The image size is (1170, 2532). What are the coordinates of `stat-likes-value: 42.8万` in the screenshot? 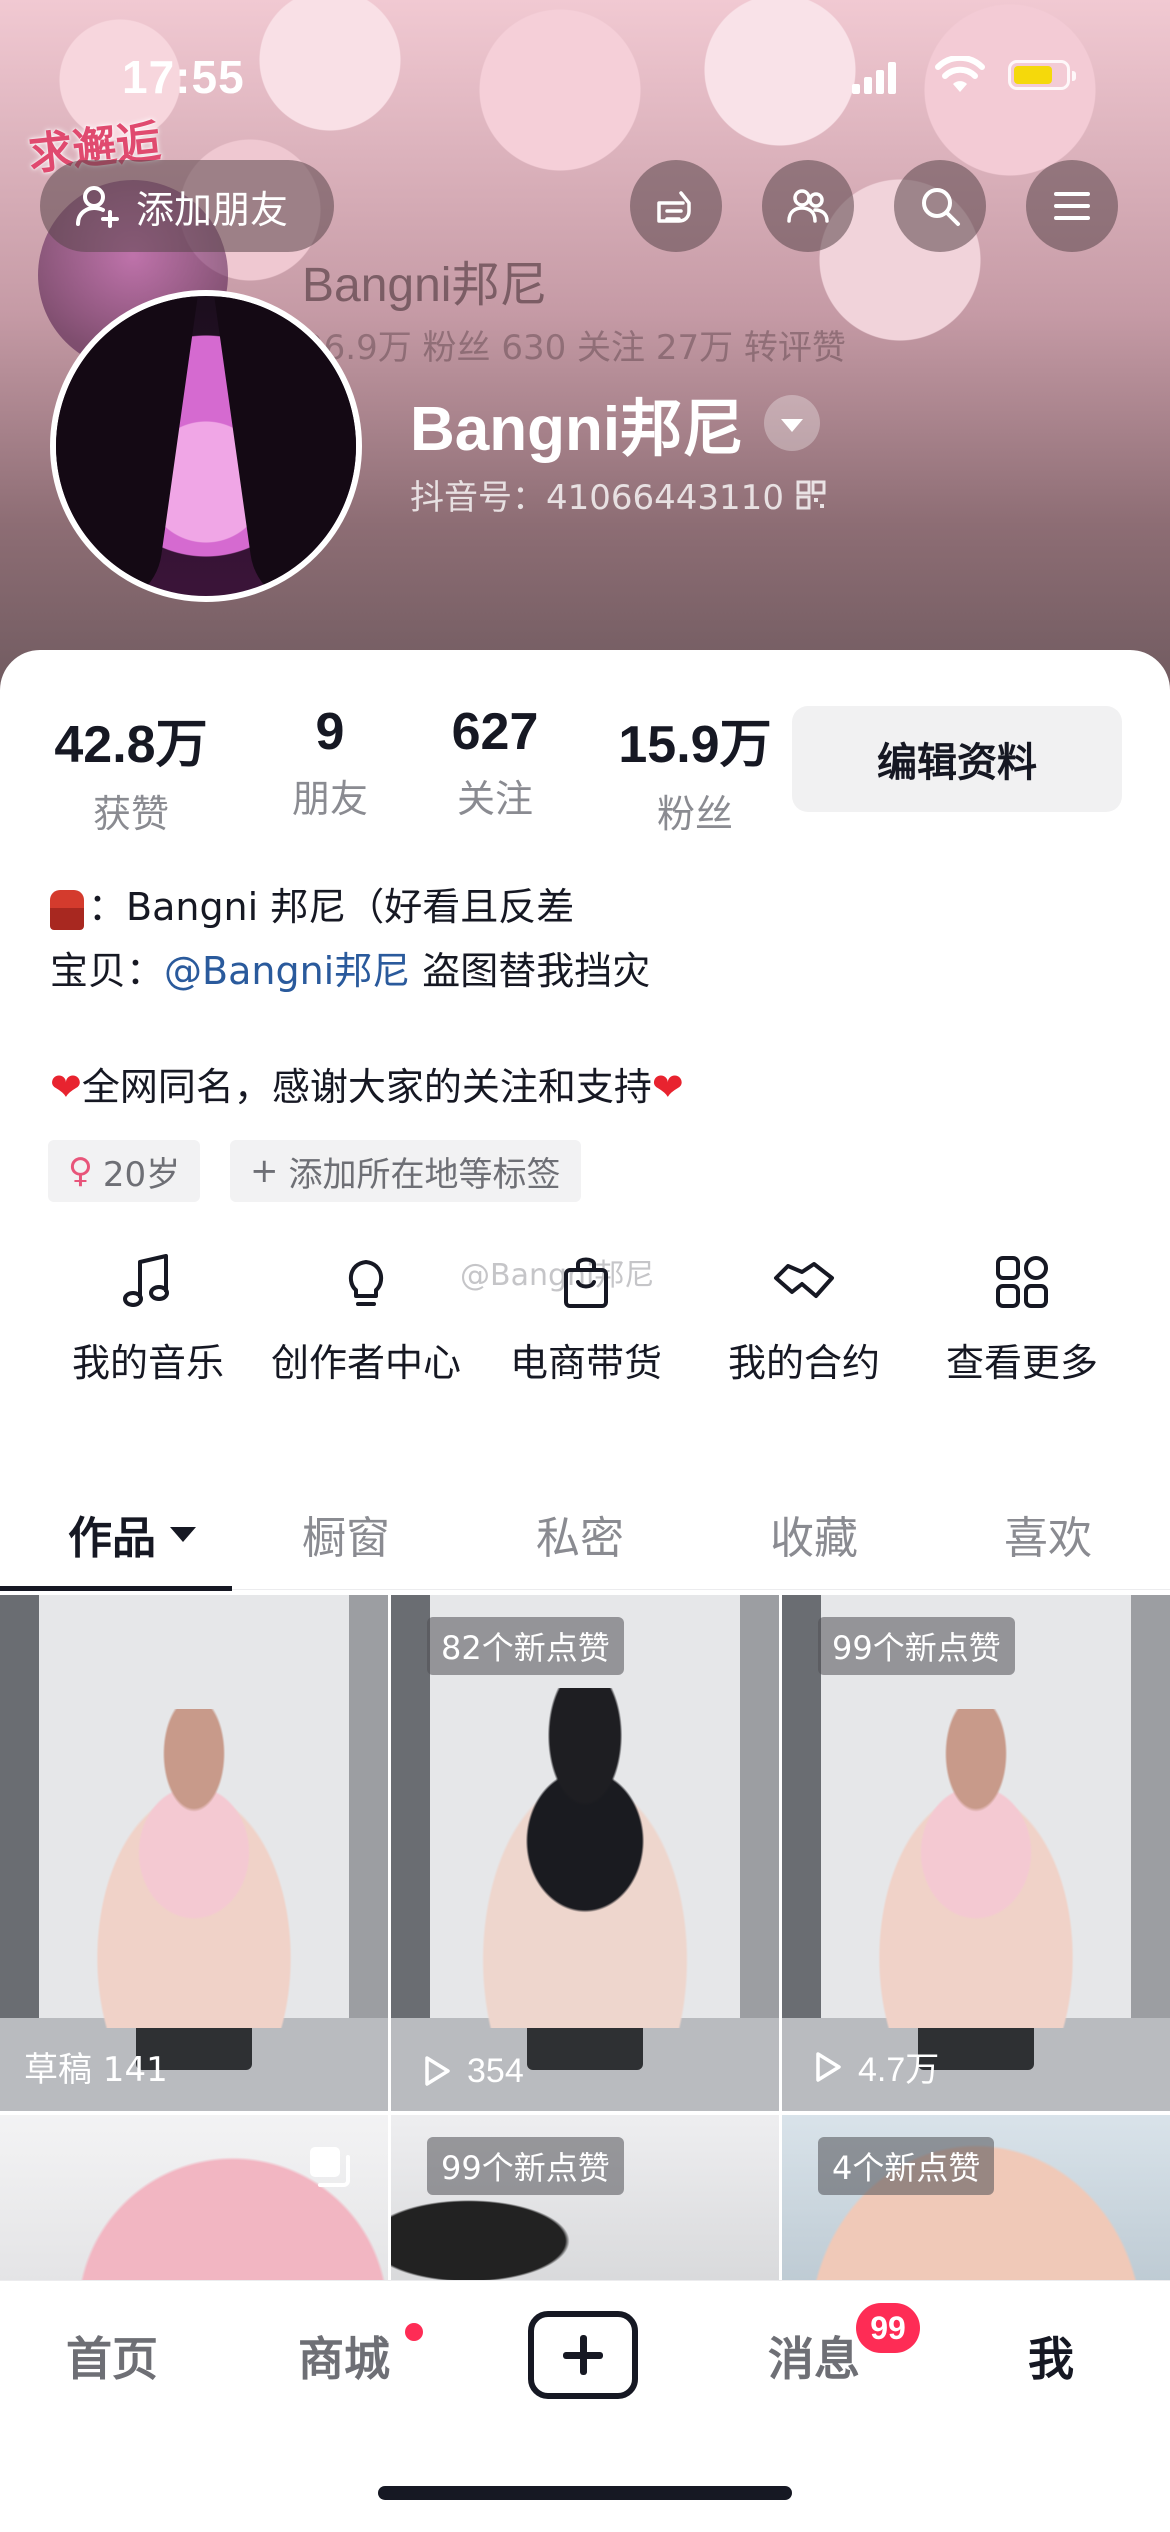 It's located at (131, 745).